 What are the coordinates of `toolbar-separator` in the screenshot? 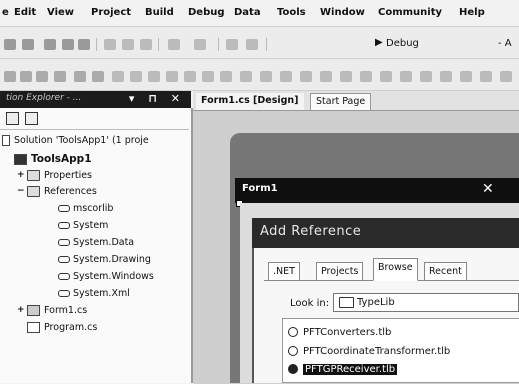 It's located at (158, 44).